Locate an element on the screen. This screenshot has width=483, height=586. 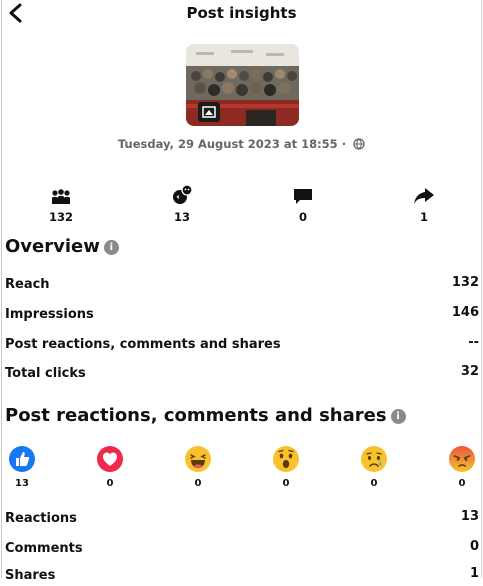
reaction-sad: 0 is located at coordinates (374, 467).